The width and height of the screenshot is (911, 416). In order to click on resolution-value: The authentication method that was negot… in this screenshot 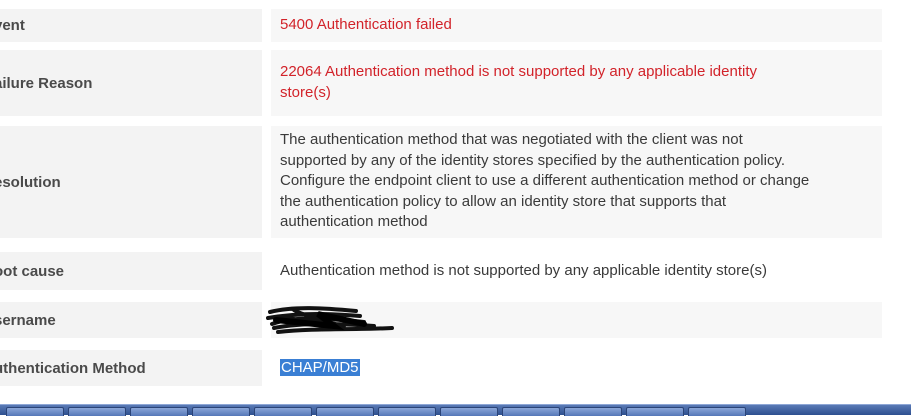, I will do `click(544, 181)`.